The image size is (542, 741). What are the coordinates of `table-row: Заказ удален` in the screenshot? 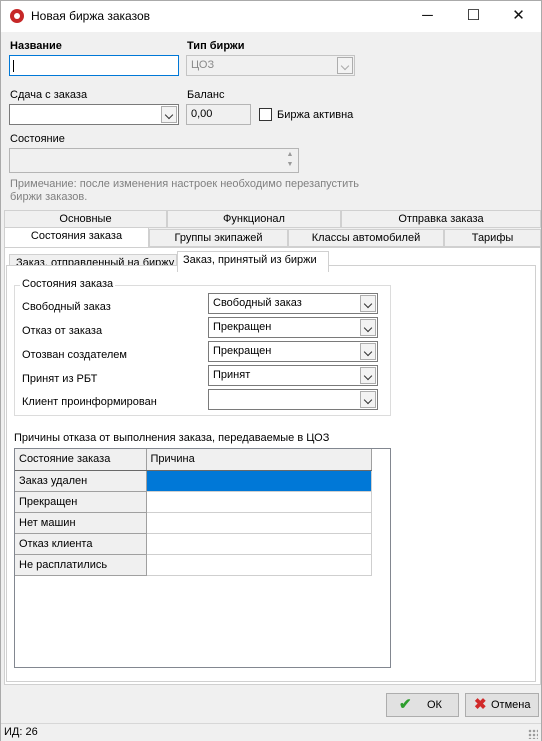 It's located at (193, 481).